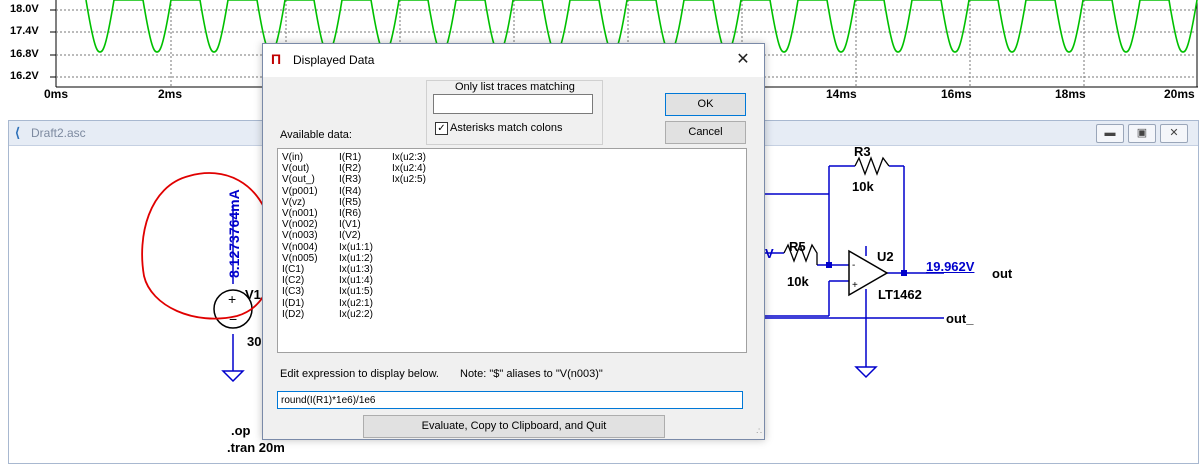 The image size is (1203, 468). Describe the element at coordinates (759, 431) in the screenshot. I see `resize-grip-icon: ∴` at that location.